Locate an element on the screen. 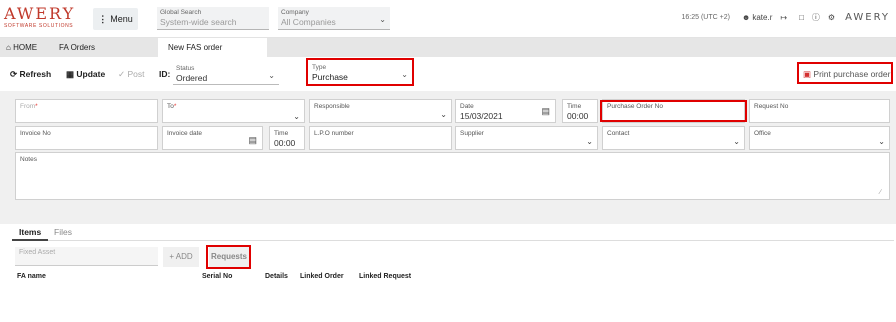 Image resolution: width=896 pixels, height=322 pixels. invoice-time-field: Time 00:00 is located at coordinates (287, 138).